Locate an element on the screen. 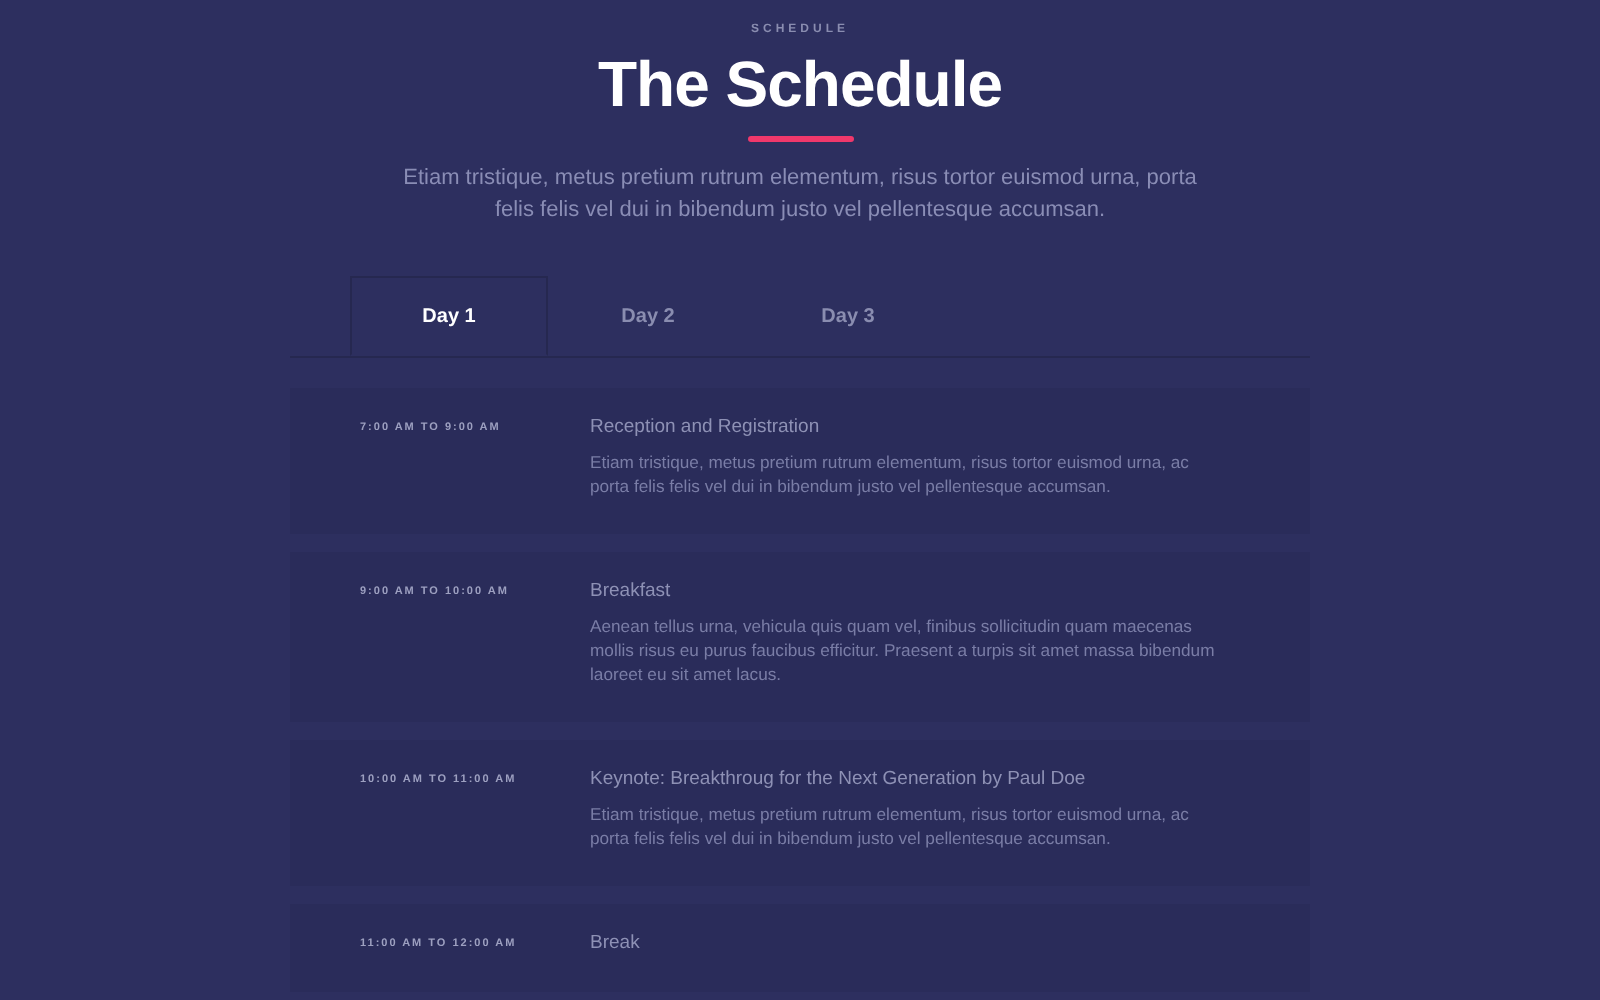  session-title: Reception and Registration is located at coordinates (706, 428).